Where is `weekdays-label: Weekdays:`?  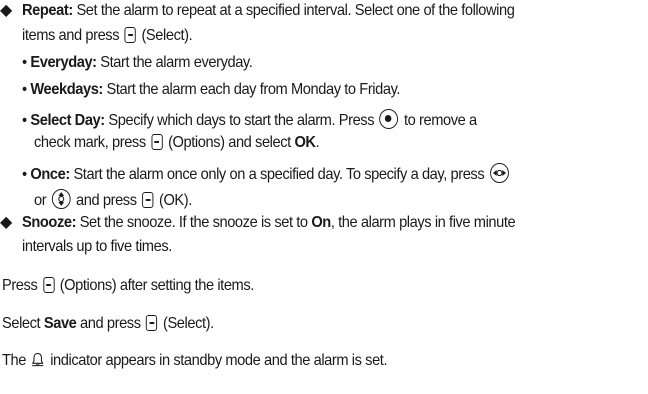 weekdays-label: Weekdays: is located at coordinates (66, 89).